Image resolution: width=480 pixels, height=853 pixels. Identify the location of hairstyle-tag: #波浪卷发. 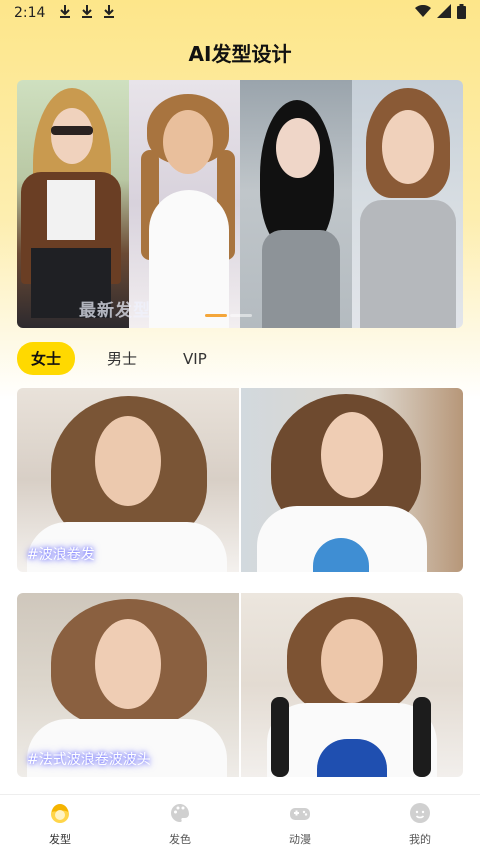
(61, 555).